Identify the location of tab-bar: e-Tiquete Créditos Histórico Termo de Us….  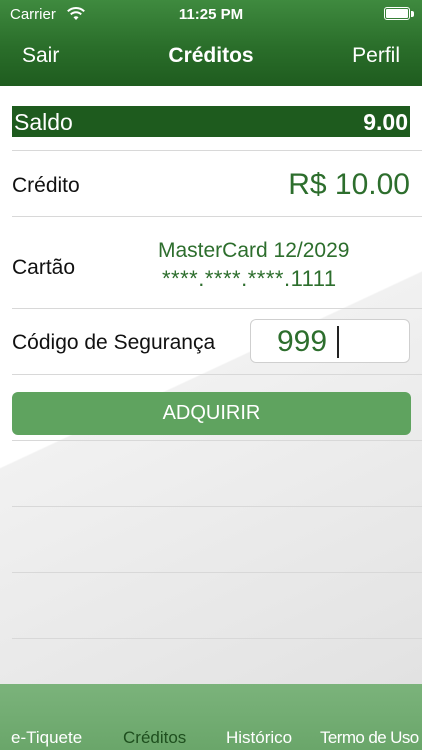
(211, 717).